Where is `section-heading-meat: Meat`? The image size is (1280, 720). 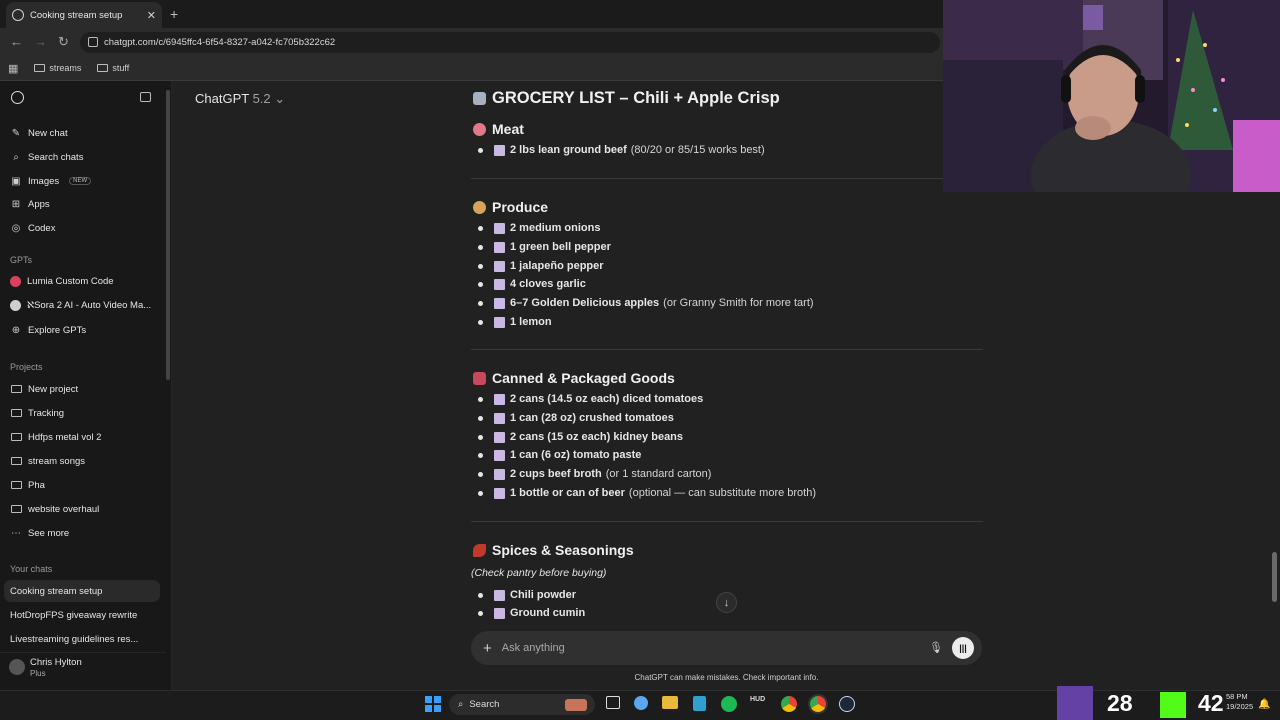 section-heading-meat: Meat is located at coordinates (498, 129).